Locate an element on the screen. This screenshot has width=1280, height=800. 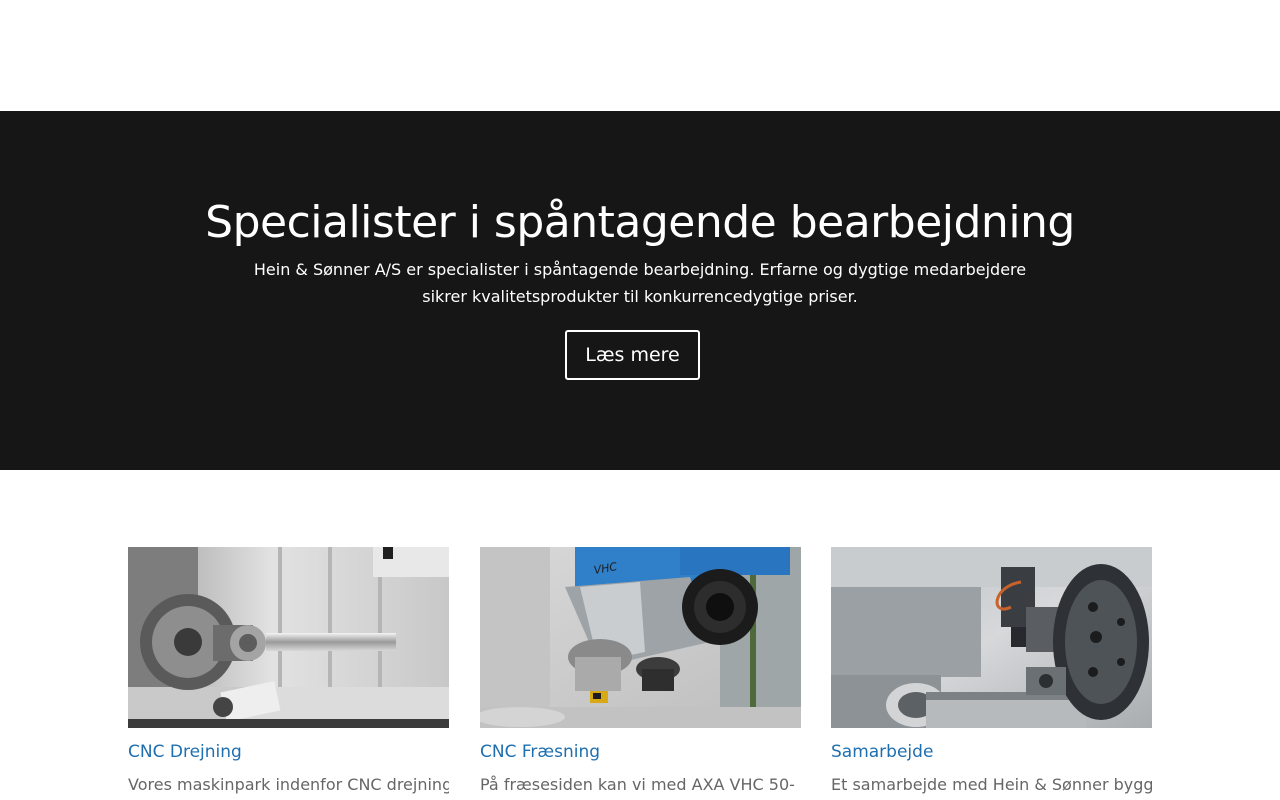
service-text: Vores maskinpark indenfor CNC drejning is located at coordinates (288, 784).